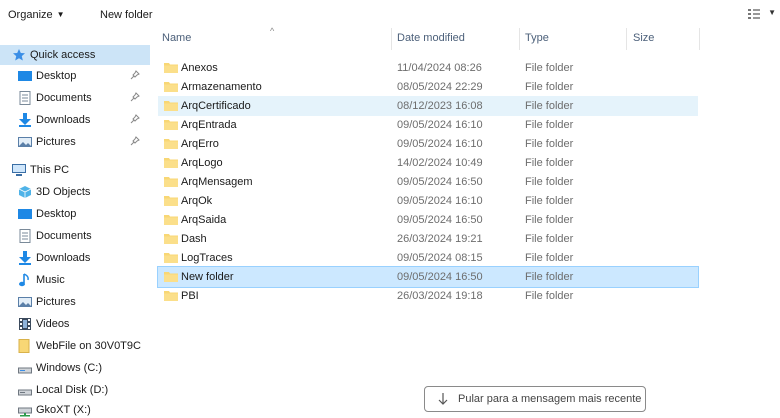 Image resolution: width=780 pixels, height=418 pixels. Describe the element at coordinates (772, 12) in the screenshot. I see `view-options-chevron-icon: ▼` at that location.